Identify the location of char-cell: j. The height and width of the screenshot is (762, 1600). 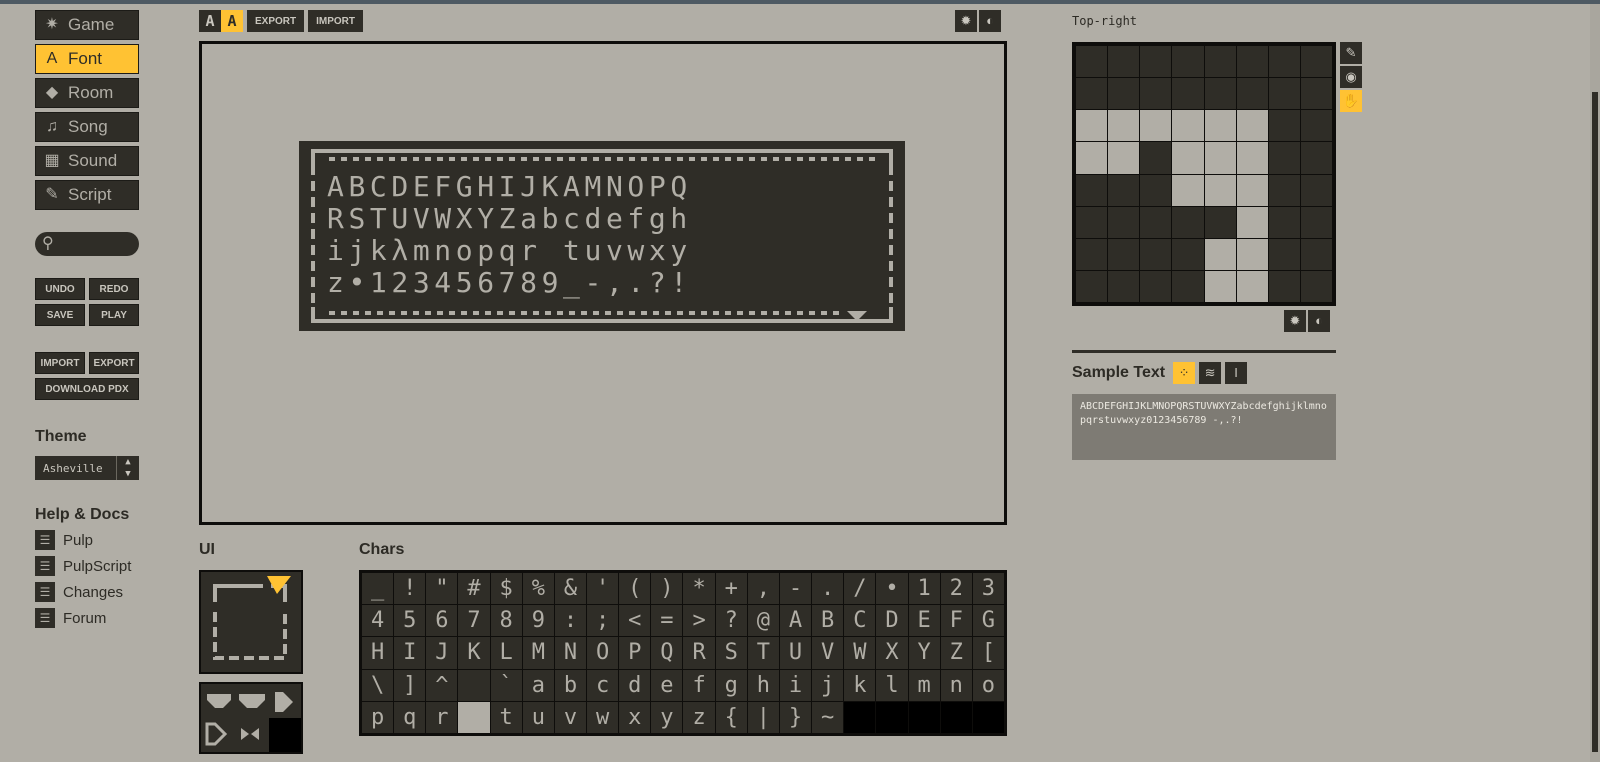
(828, 685).